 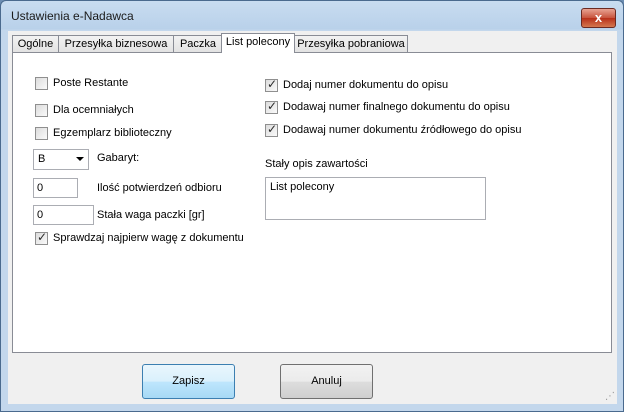 I want to click on potwierdzenia-label: Ilość potwierdzeń odbioru, so click(x=159, y=188).